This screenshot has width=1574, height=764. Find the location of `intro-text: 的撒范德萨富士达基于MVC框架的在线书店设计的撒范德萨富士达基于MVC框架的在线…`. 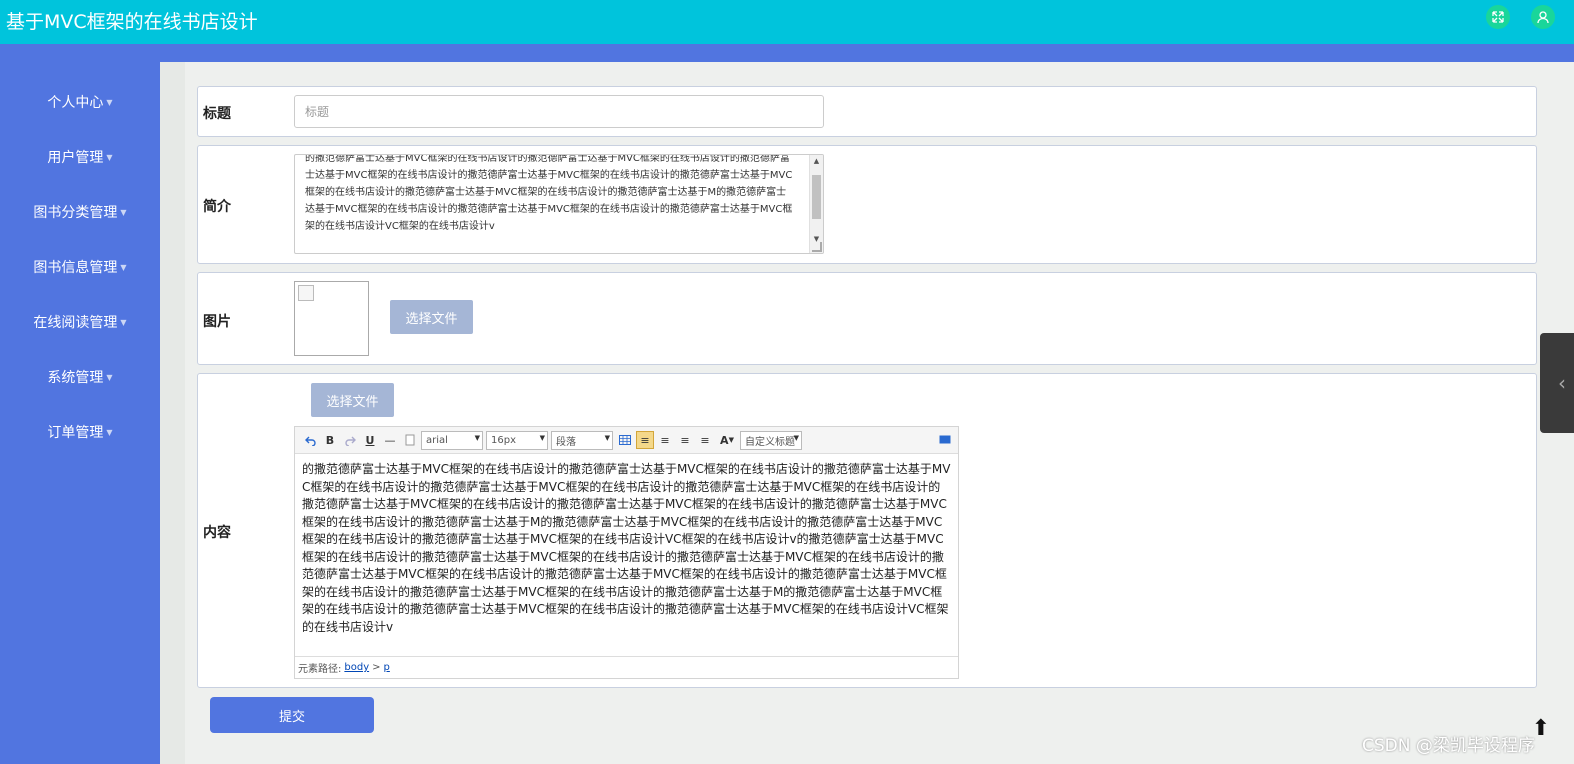

intro-text: 的撒范德萨富士达基于MVC框架的在线书店设计的撒范德萨富士达基于MVC框架的在线… is located at coordinates (549, 193).